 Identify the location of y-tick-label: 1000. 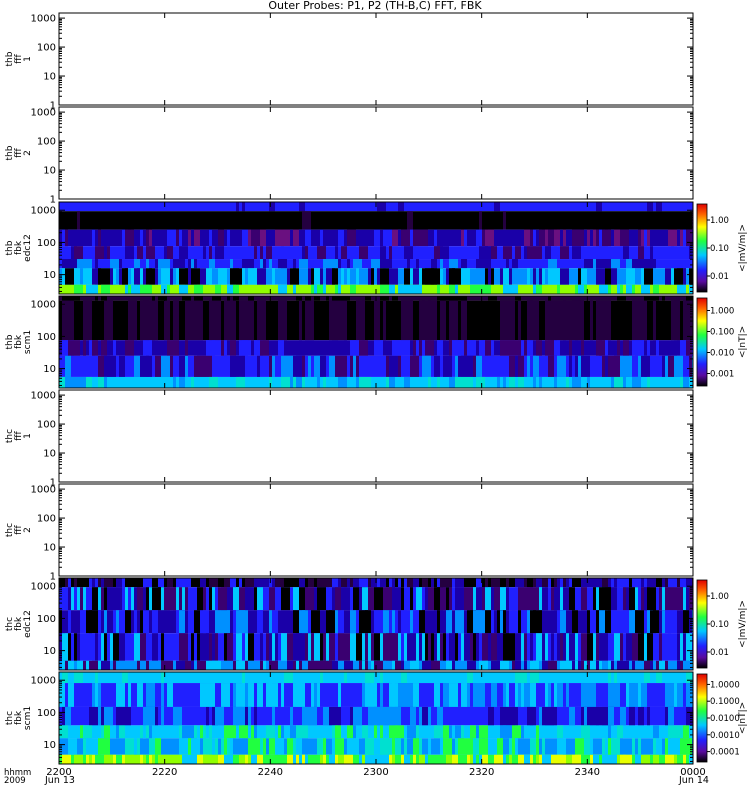
(43, 19).